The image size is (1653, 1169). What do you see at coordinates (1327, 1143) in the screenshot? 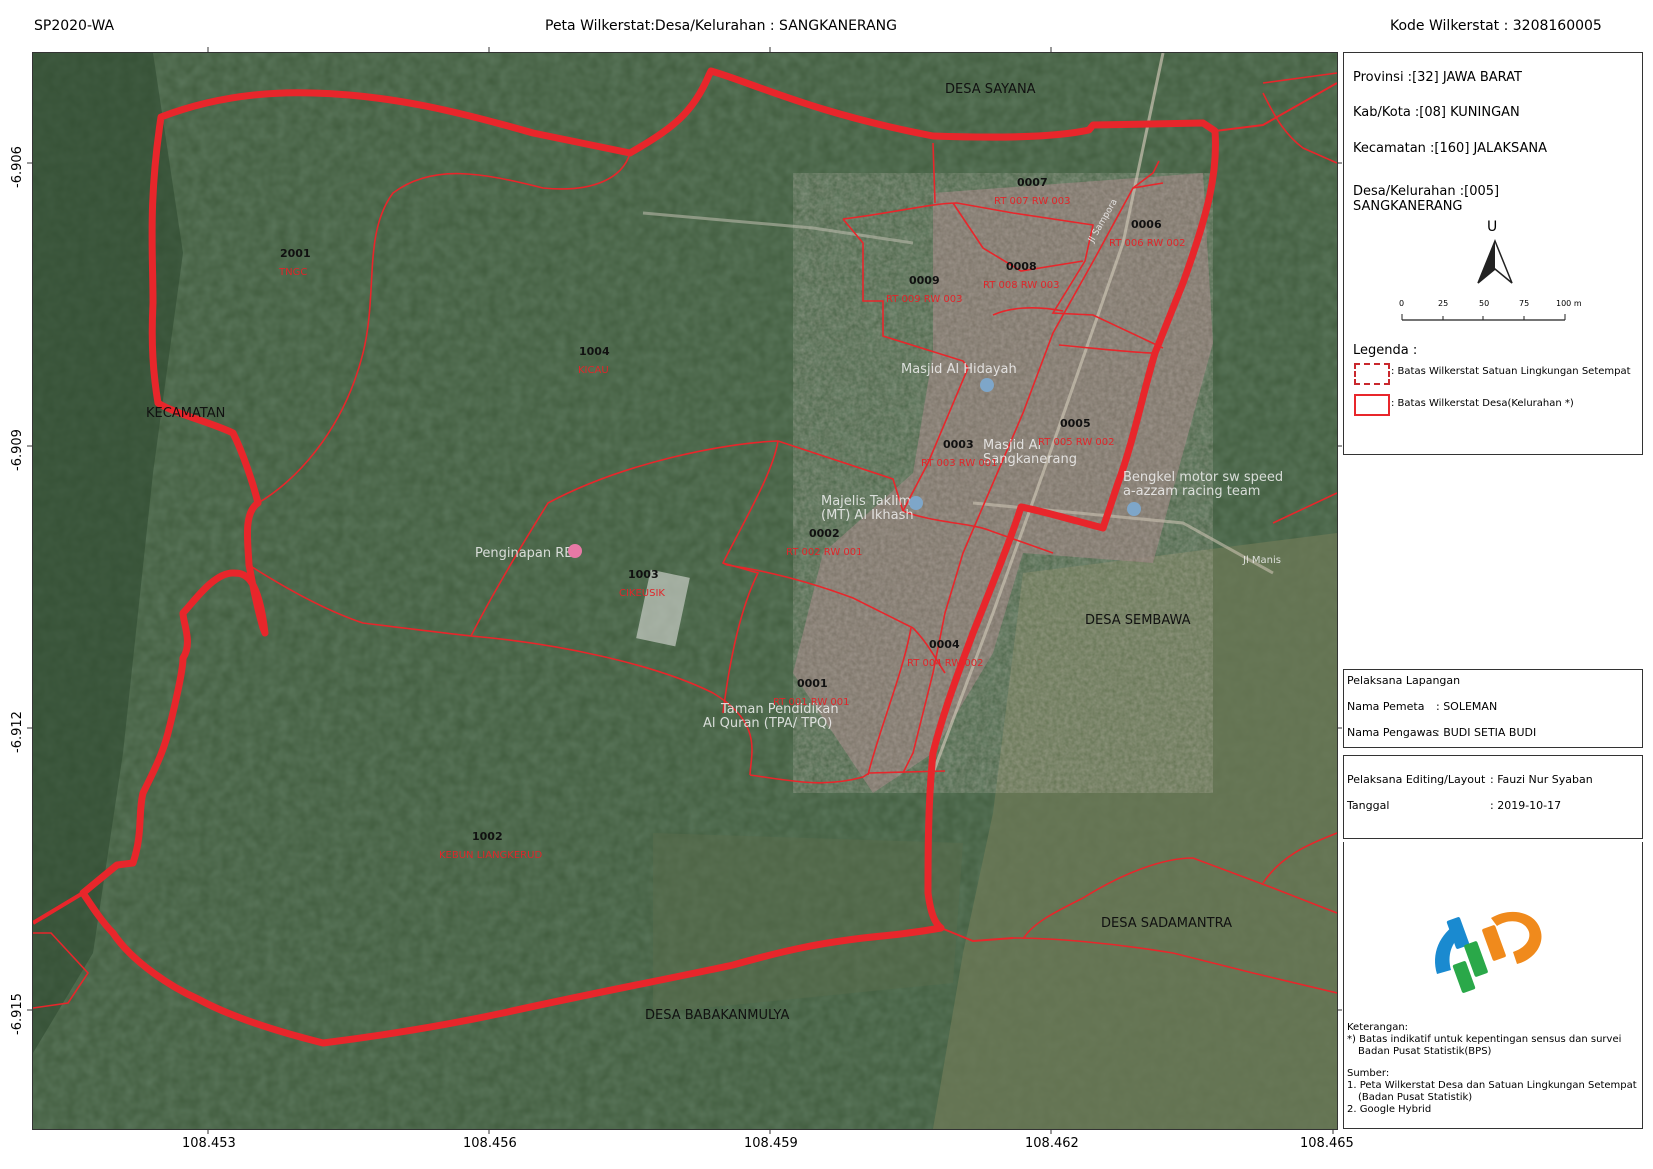
I see `x-tick-label: 108.465` at bounding box center [1327, 1143].